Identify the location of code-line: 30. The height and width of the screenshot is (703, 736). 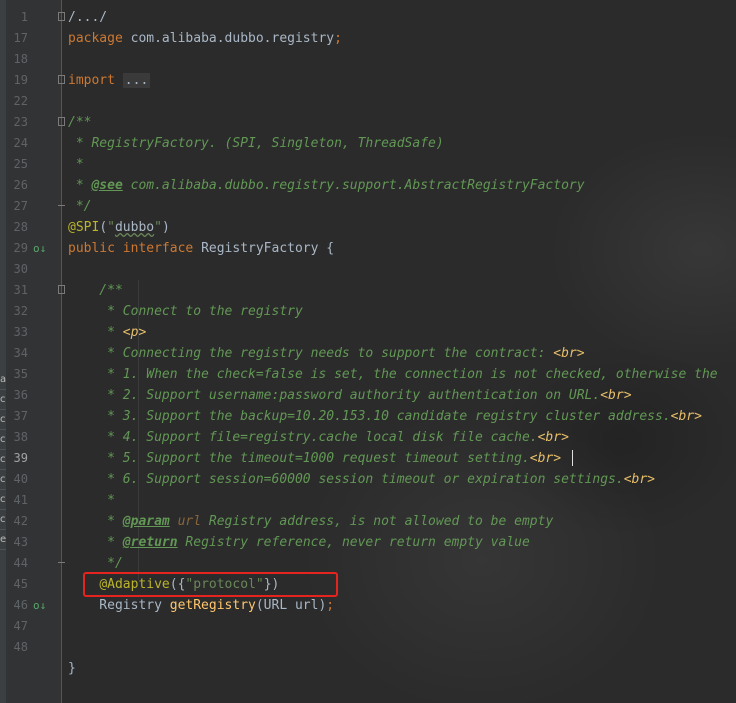
(368, 269).